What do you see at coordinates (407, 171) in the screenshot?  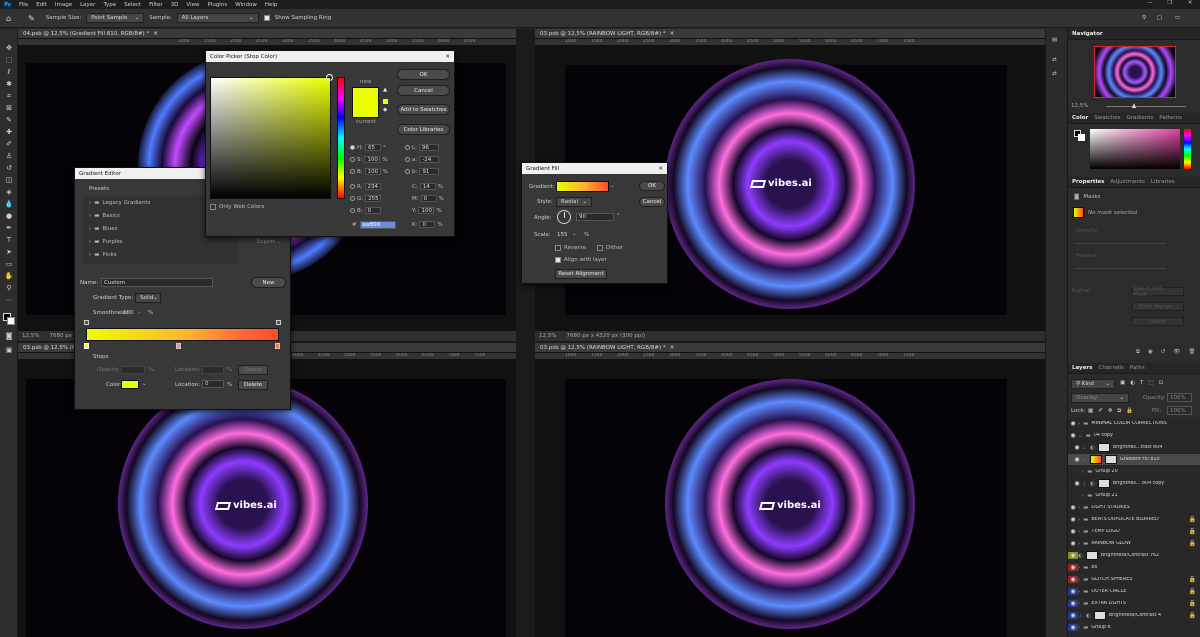 I see `lab-b-radio` at bounding box center [407, 171].